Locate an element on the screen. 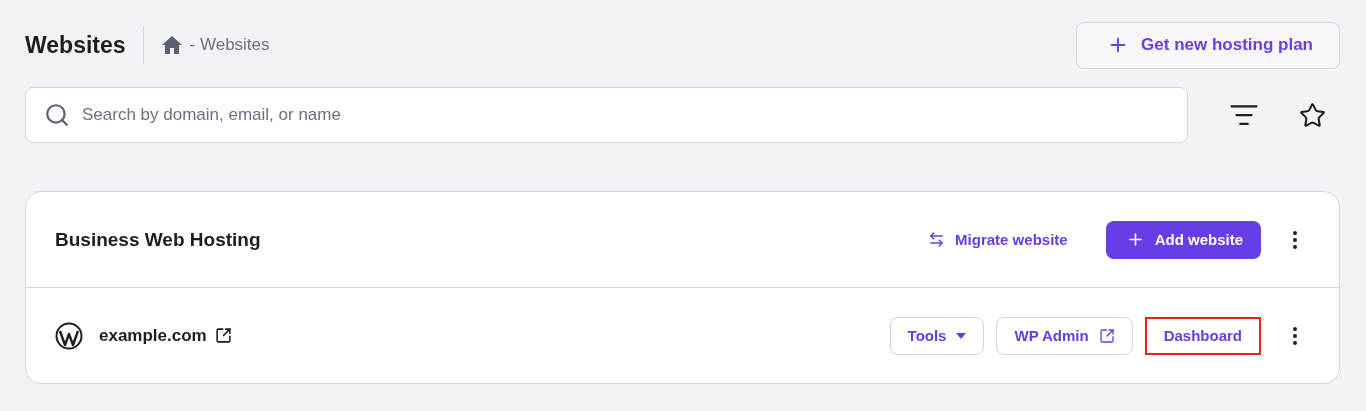  star-icon is located at coordinates (1312, 115).